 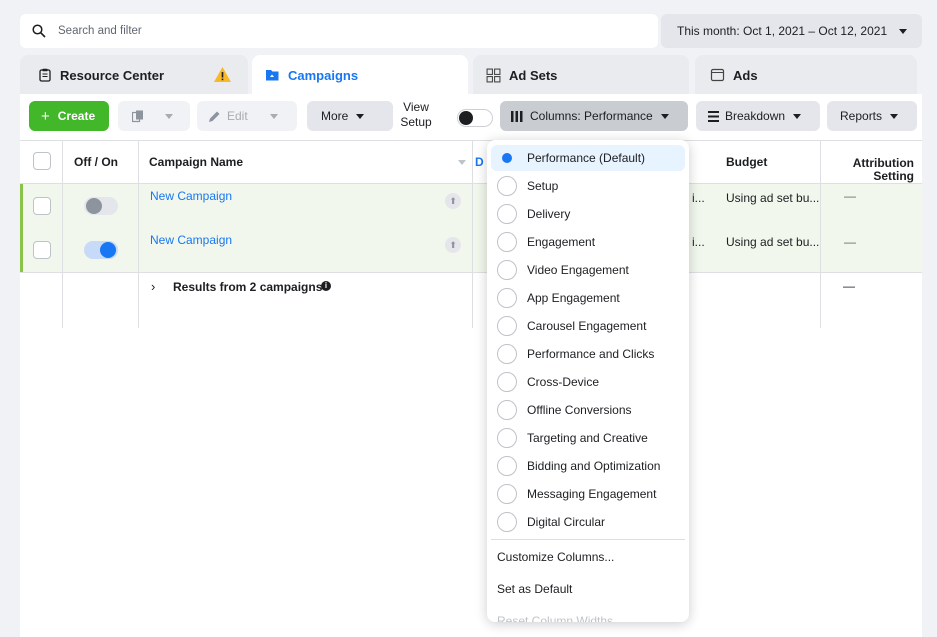 I want to click on more-label: More, so click(x=335, y=116).